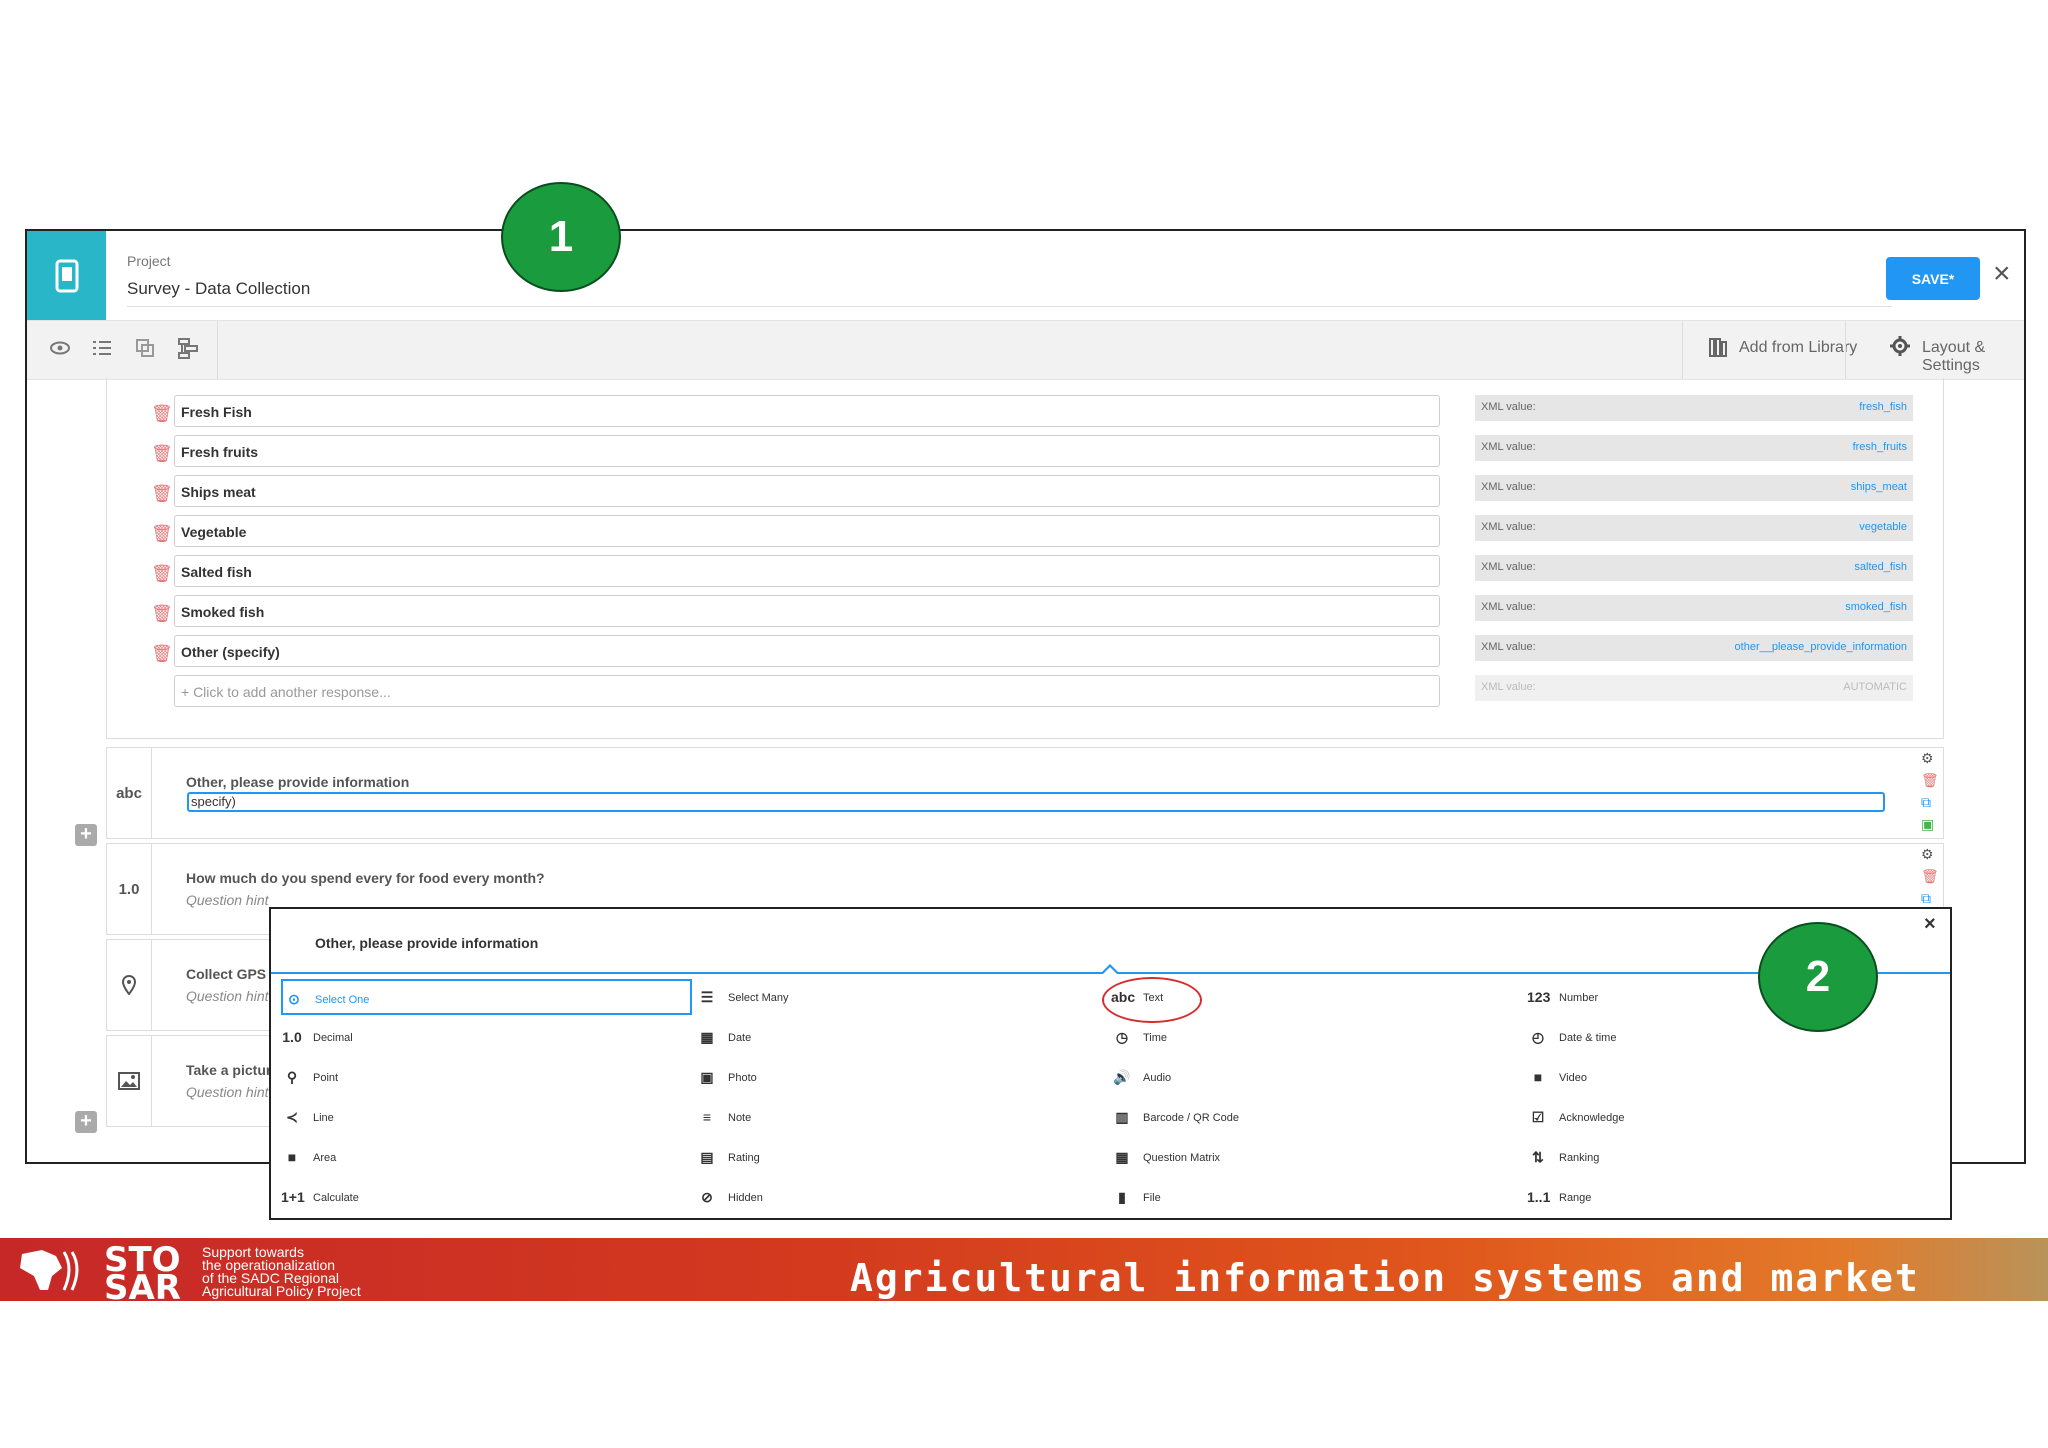 Image resolution: width=2048 pixels, height=1448 pixels. I want to click on choice-row: 🗑 Ships meat XML value: ships_meat, so click(1025, 493).